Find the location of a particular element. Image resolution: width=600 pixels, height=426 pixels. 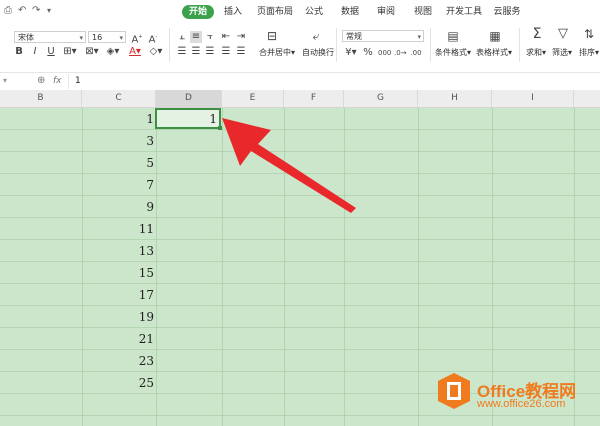

watermark-url: www.office26.com is located at coordinates (521, 404).